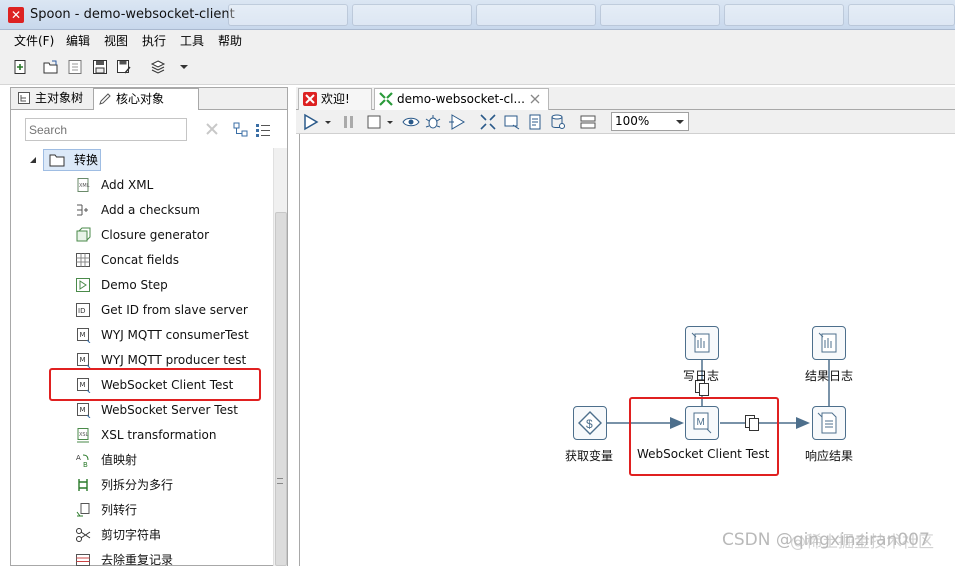  What do you see at coordinates (241, 130) in the screenshot?
I see `collapse-tree-icon` at bounding box center [241, 130].